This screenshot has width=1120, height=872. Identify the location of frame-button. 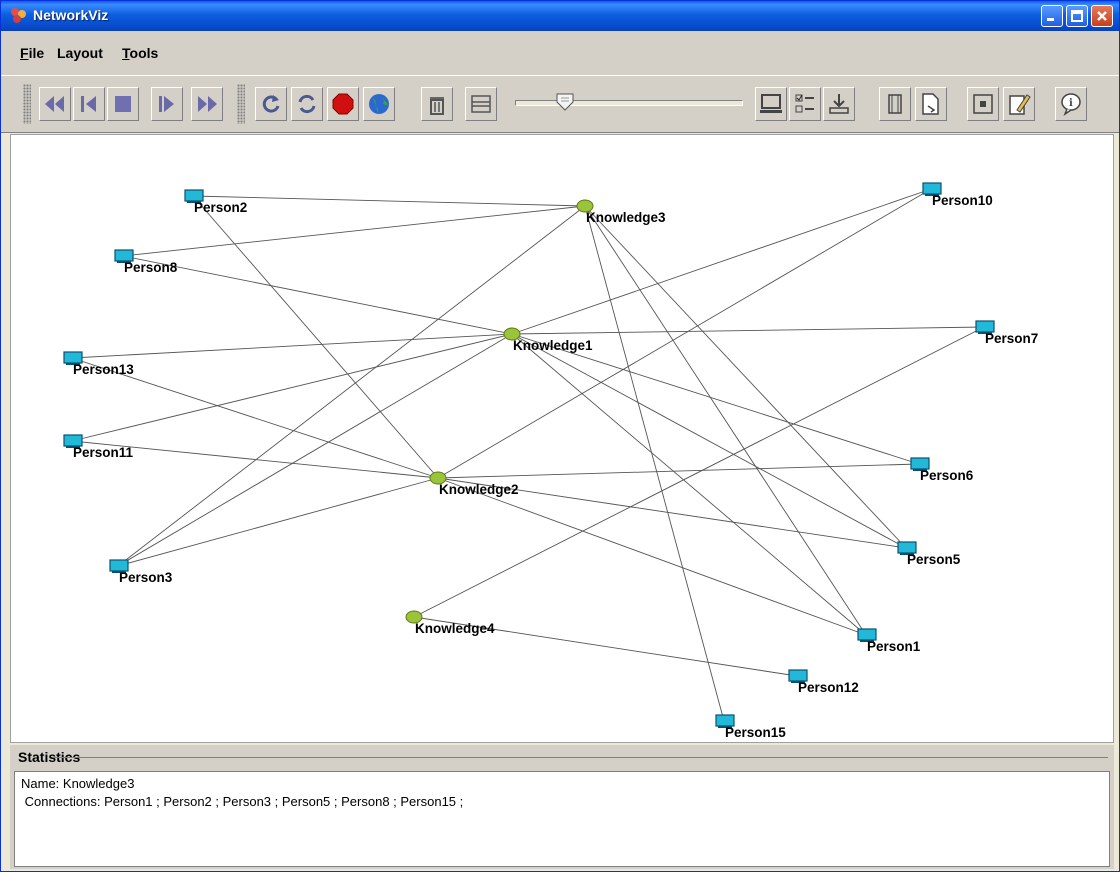
(895, 104).